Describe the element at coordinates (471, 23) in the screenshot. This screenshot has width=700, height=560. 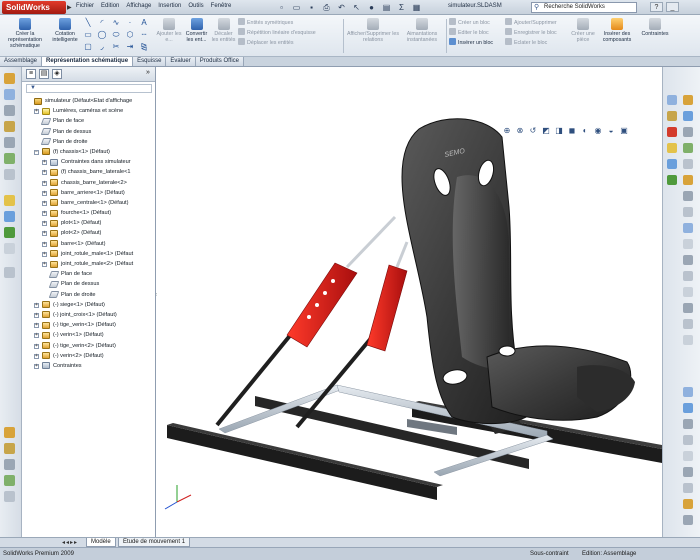
I see `create-block-item: Créer un bloc` at that location.